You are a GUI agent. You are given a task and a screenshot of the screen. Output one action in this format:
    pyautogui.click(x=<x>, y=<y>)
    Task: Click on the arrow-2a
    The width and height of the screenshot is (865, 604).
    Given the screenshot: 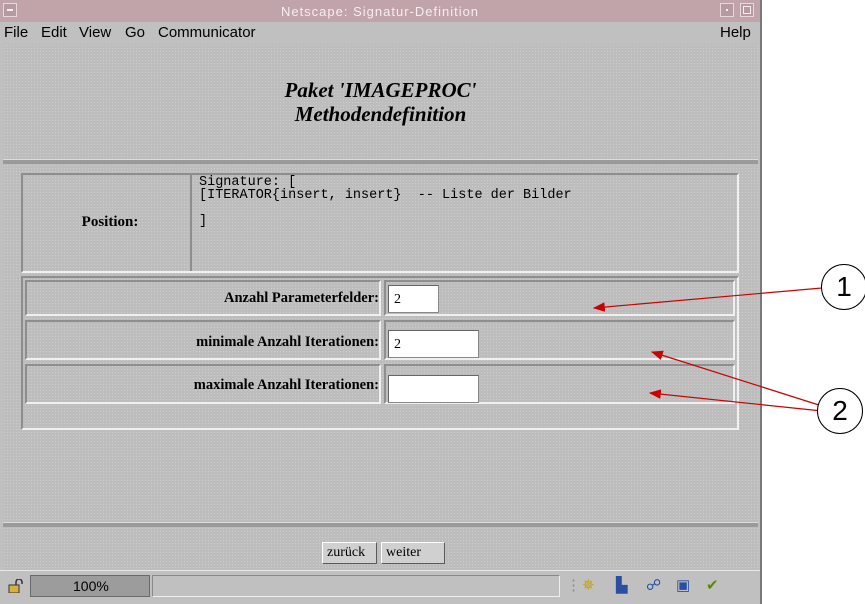 What is the action you would take?
    pyautogui.click(x=736, y=378)
    